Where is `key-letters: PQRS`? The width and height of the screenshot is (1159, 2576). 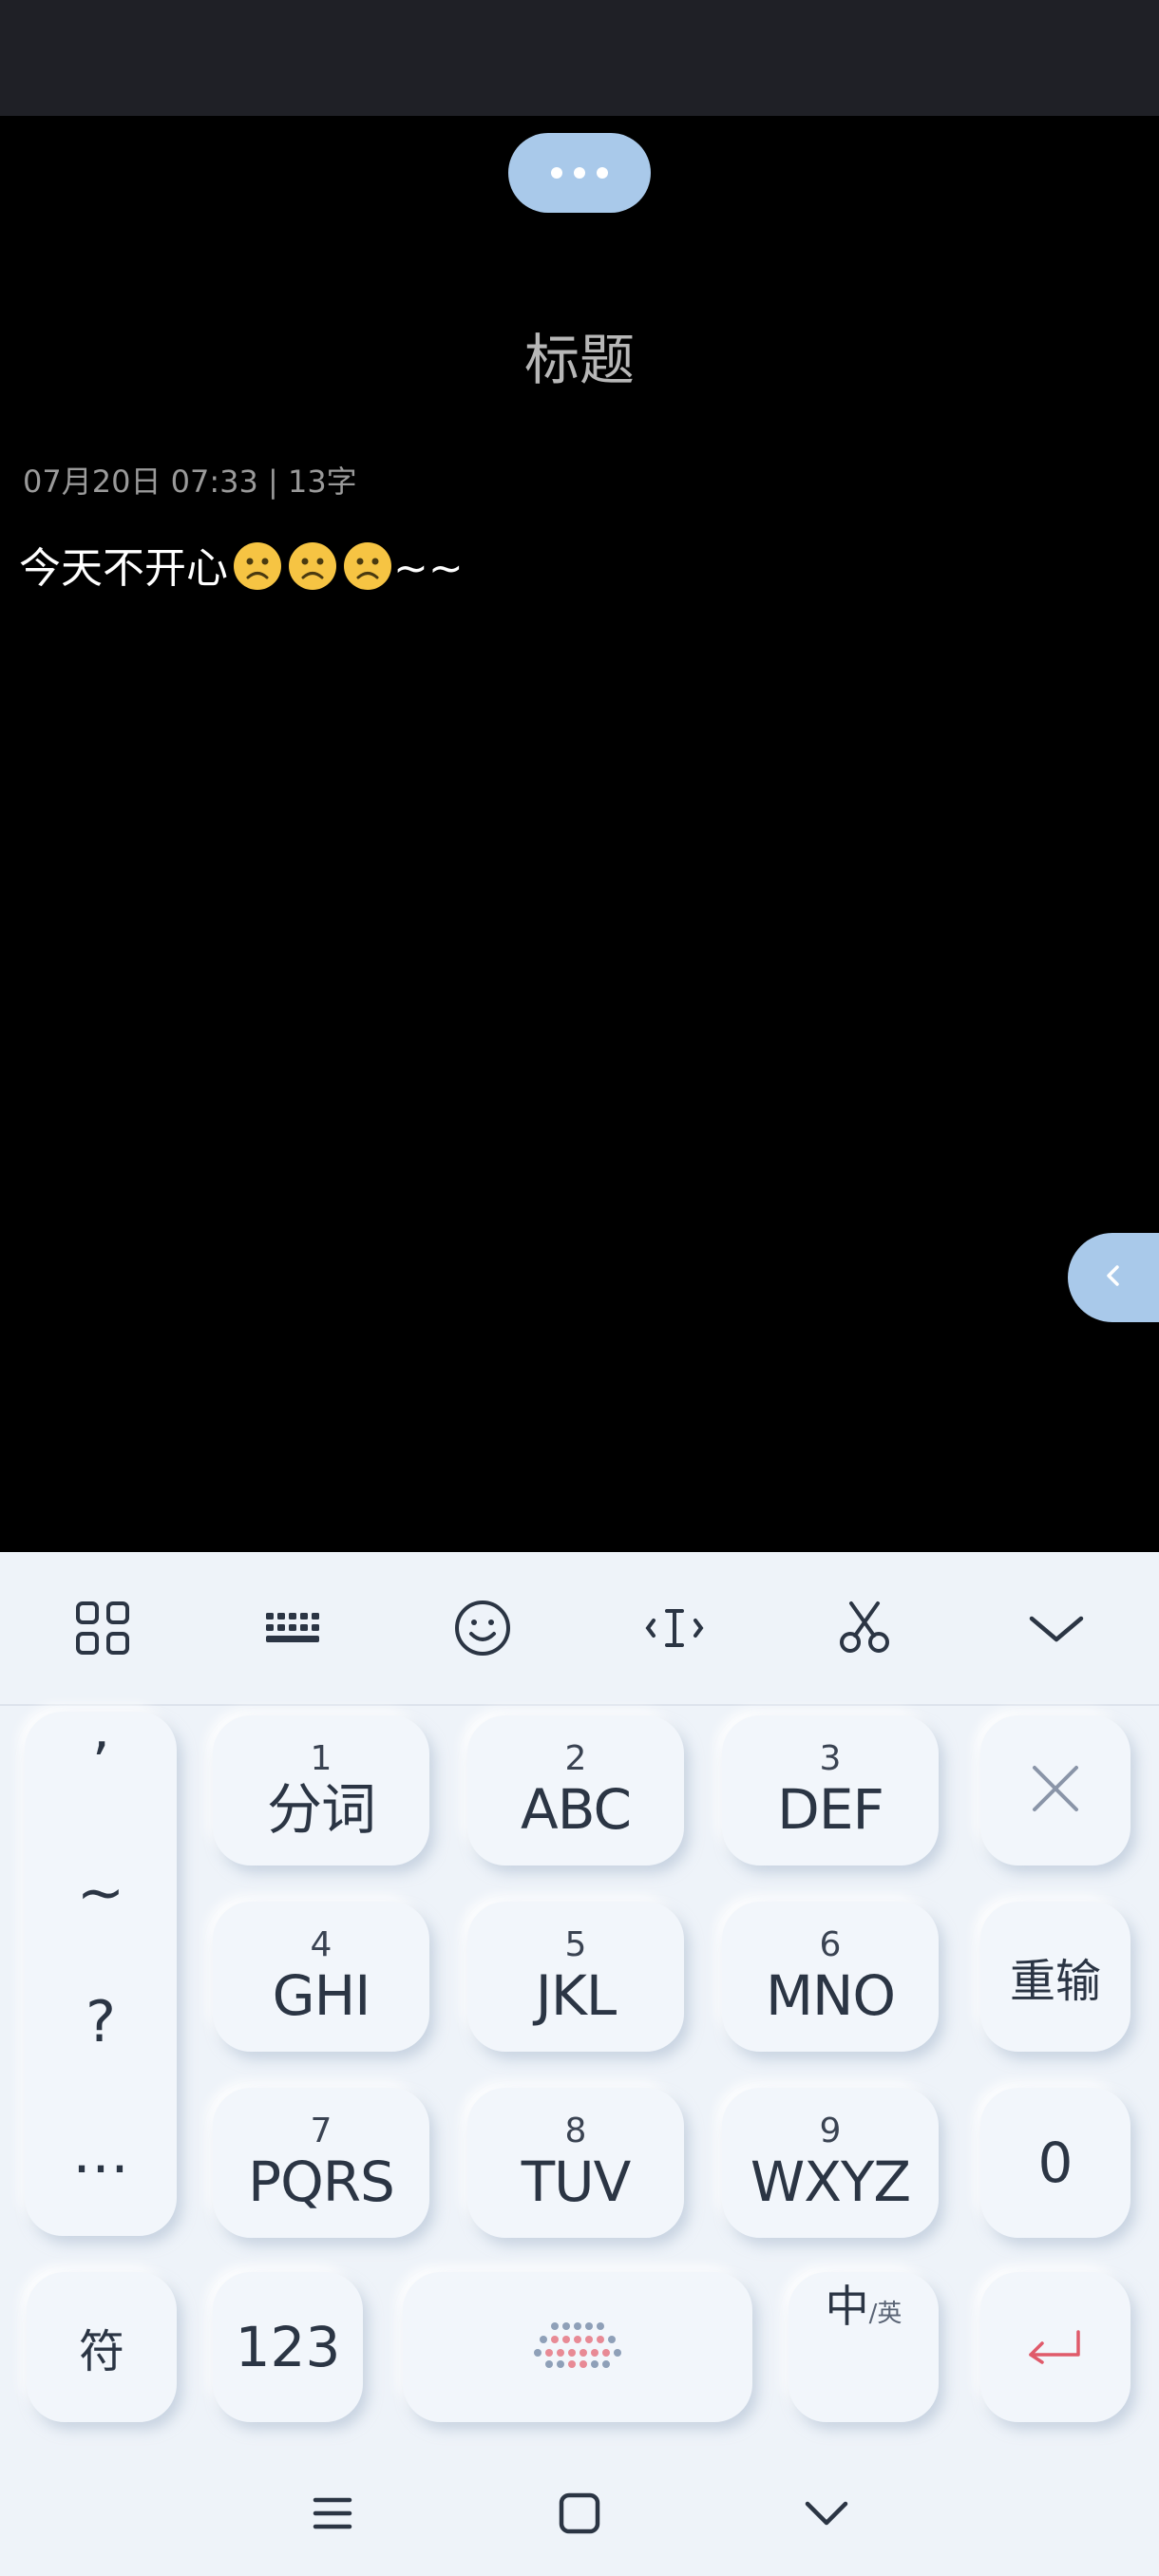 key-letters: PQRS is located at coordinates (321, 2182).